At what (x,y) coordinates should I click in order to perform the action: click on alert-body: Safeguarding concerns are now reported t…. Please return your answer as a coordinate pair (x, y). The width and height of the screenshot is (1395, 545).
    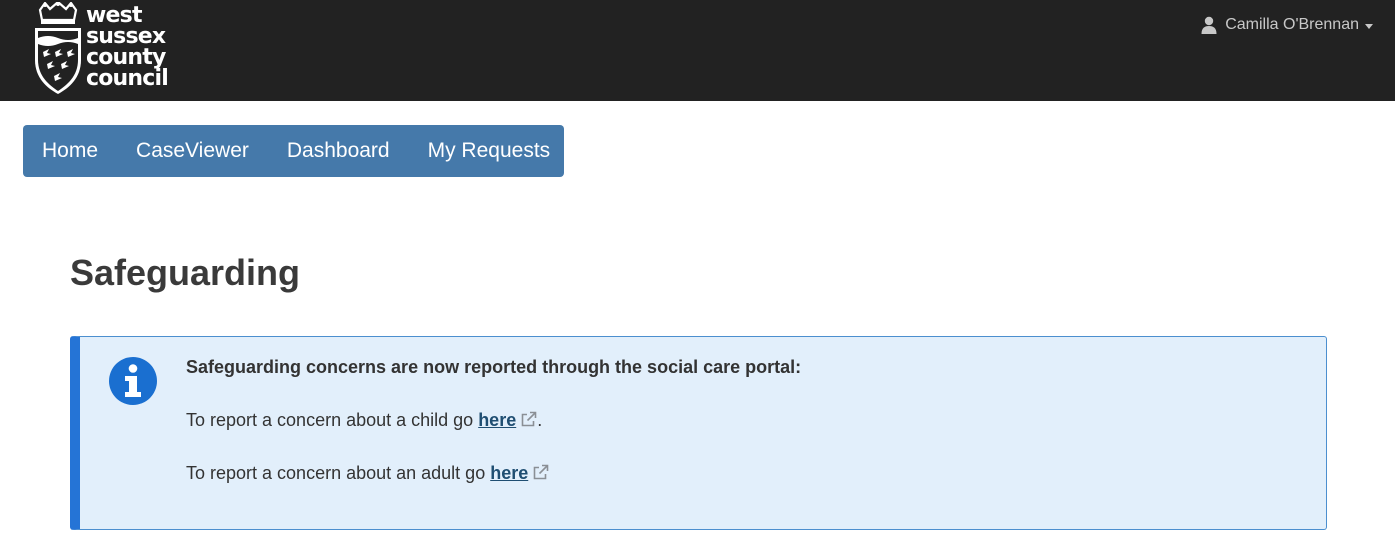
    Looking at the image, I should click on (493, 435).